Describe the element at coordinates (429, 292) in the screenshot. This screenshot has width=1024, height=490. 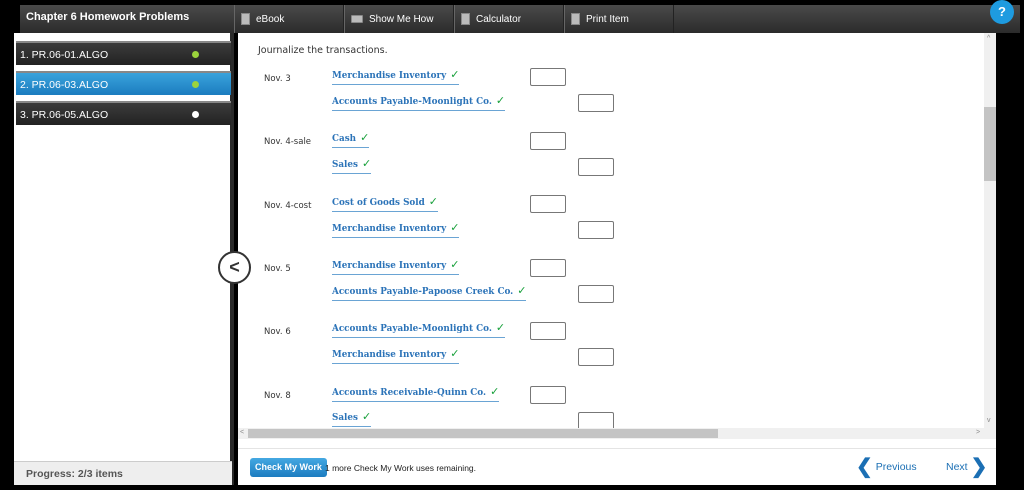
I see `credit-account: Accounts Payable-Papoose Creek Co. ✓` at that location.